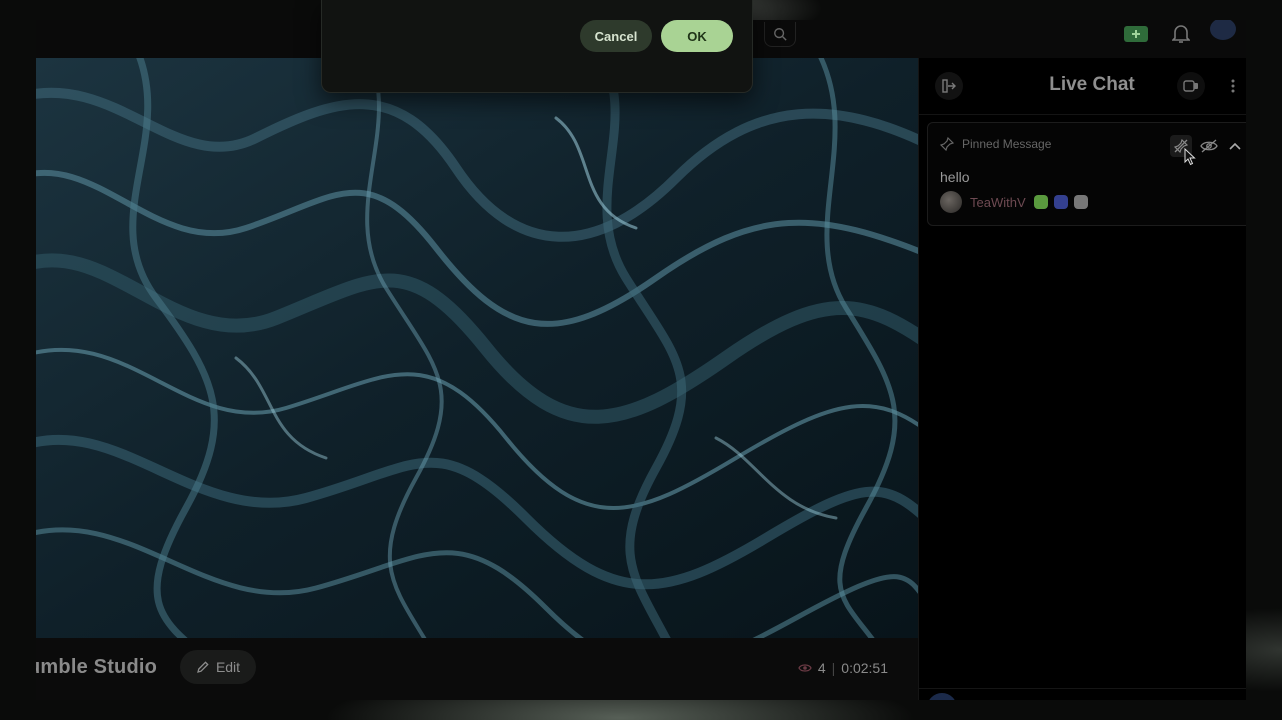  I want to click on eye-off-icon, so click(1209, 146).